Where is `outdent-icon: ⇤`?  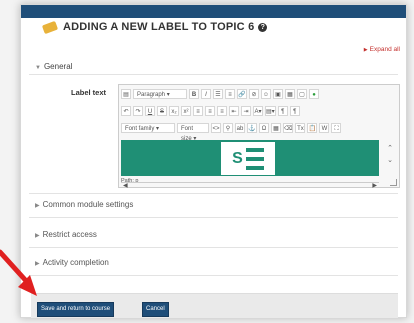 outdent-icon: ⇤ is located at coordinates (234, 111).